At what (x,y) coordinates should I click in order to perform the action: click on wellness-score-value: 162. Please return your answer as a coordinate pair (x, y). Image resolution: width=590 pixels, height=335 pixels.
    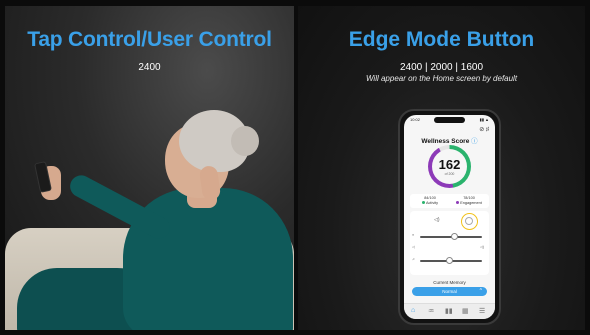
    Looking at the image, I should click on (449, 164).